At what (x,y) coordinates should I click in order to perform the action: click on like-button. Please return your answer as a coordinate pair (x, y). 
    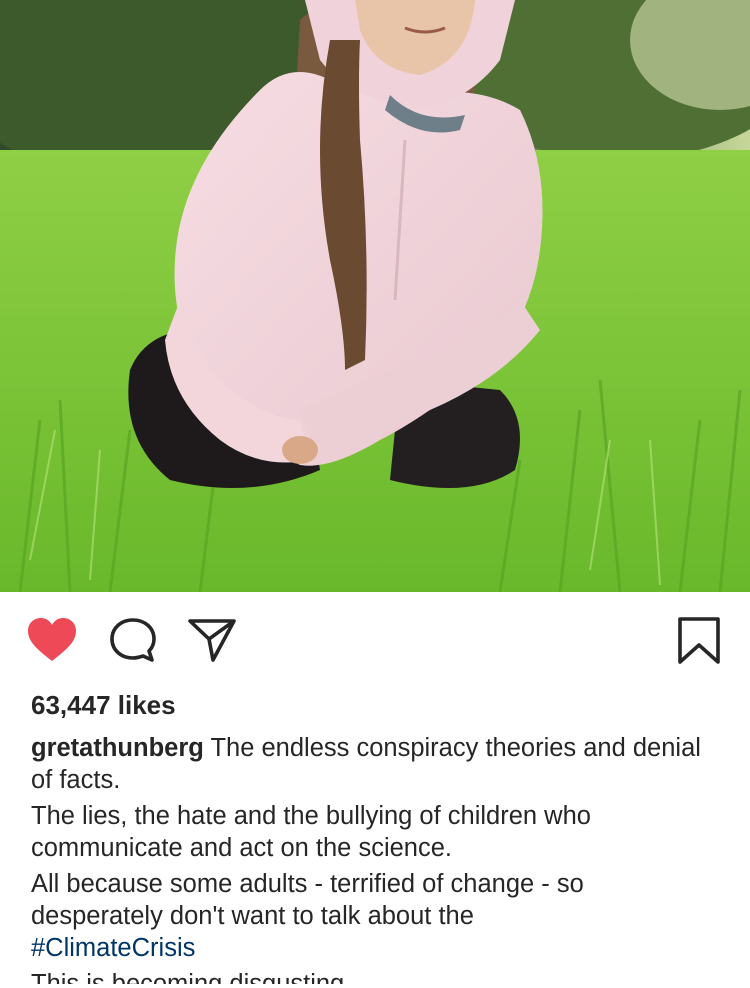
    Looking at the image, I should click on (52, 640).